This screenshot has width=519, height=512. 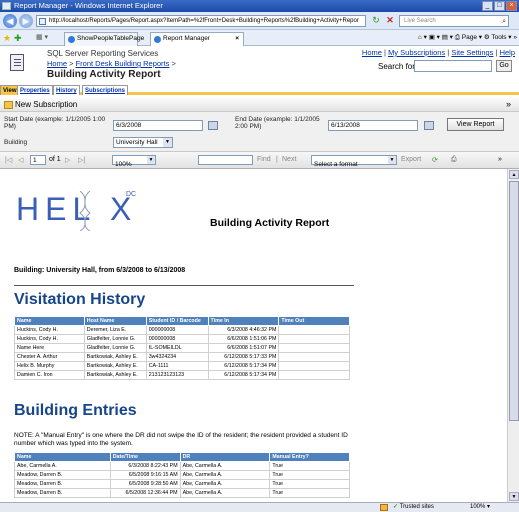 What do you see at coordinates (376, 21) in the screenshot?
I see `refresh-icon: ↻` at bounding box center [376, 21].